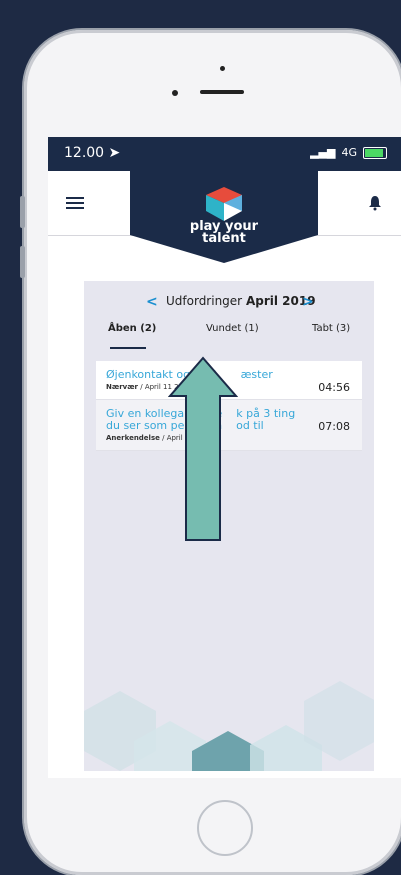  What do you see at coordinates (232, 328) in the screenshot?
I see `tab-won: Vundet (1)` at bounding box center [232, 328].